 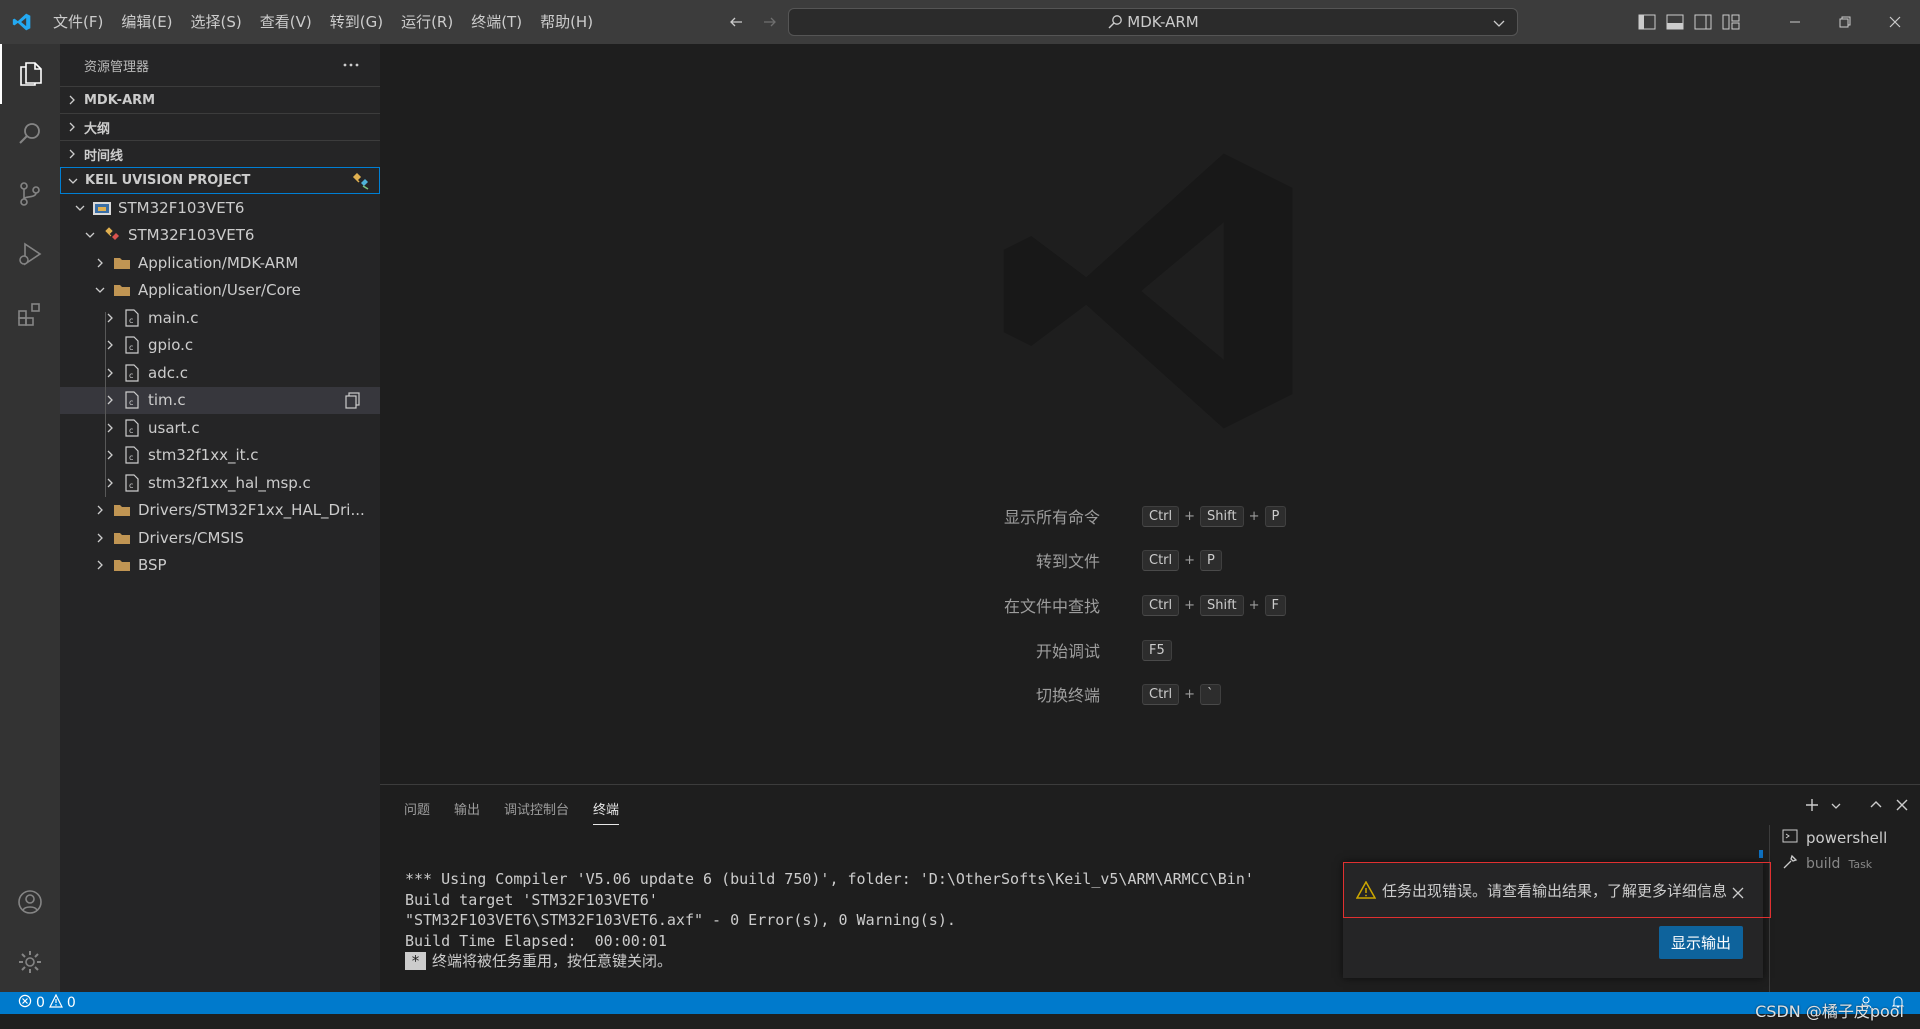 I want to click on tree-group: Application/MDK-ARM, so click(x=220, y=263).